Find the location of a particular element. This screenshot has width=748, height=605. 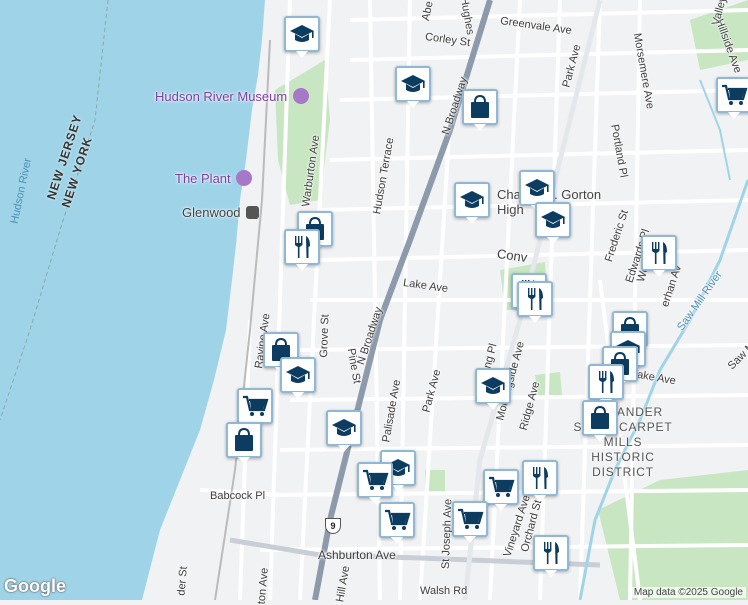

camera-icon is located at coordinates (244, 178).